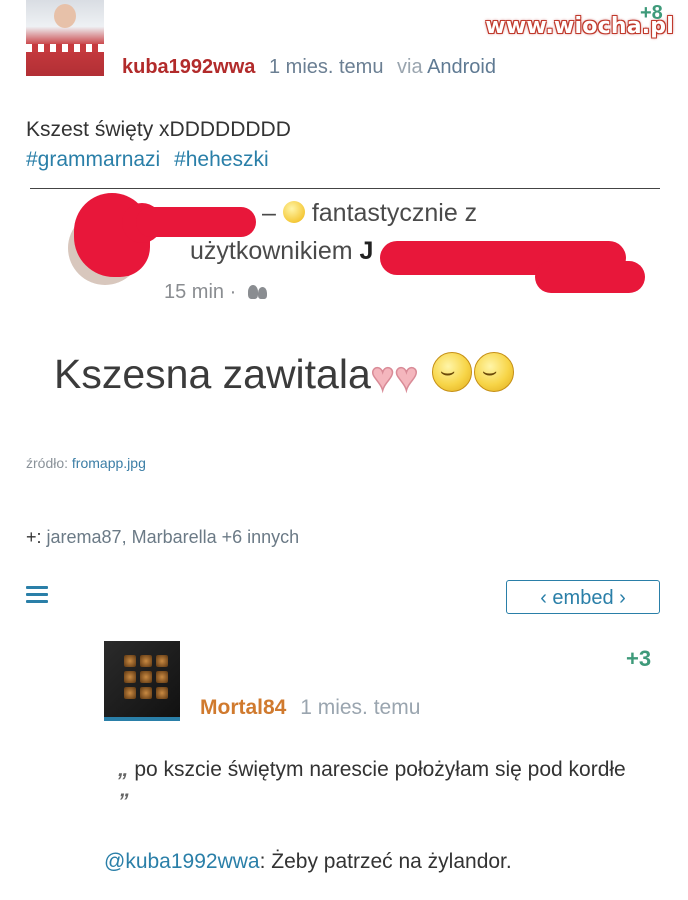 The image size is (688, 900). Describe the element at coordinates (243, 707) in the screenshot. I see `comment-author-link: Mortal84` at that location.